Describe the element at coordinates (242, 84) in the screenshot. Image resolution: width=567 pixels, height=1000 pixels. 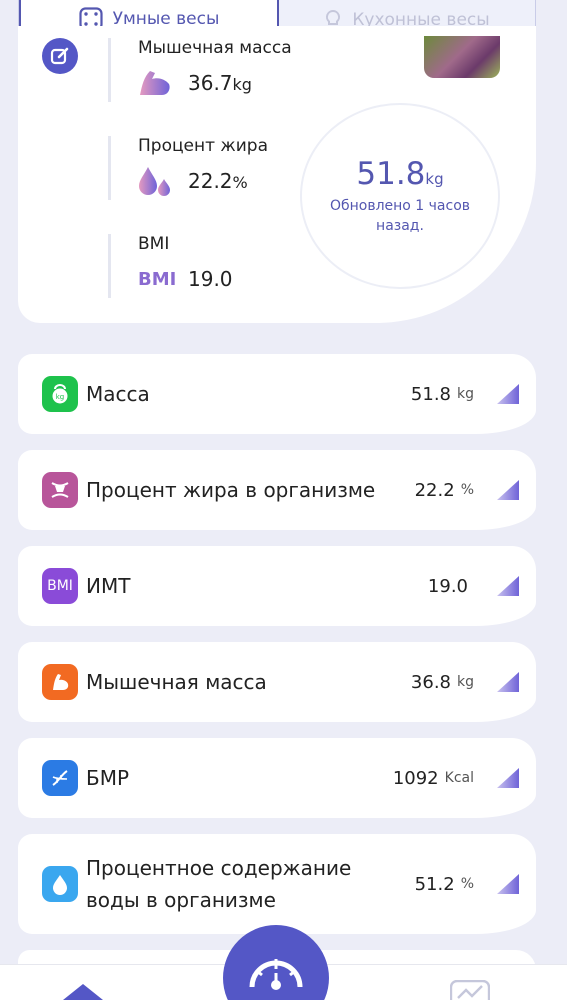
I see `summary-muscle-unit: kg` at that location.